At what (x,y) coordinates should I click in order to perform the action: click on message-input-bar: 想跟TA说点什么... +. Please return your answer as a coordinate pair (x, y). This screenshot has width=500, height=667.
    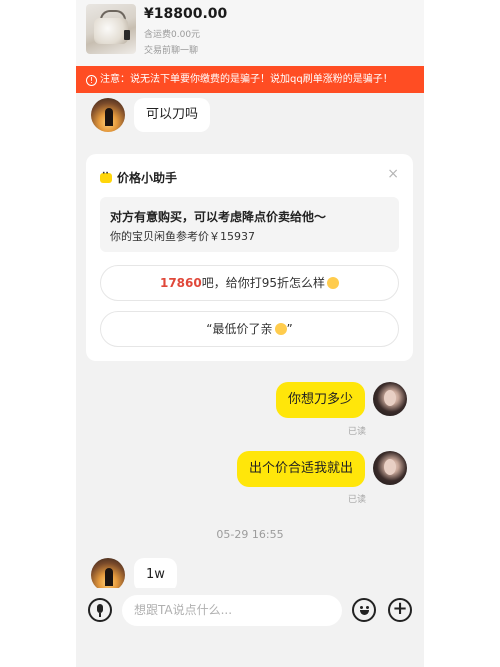
    Looking at the image, I should click on (250, 613).